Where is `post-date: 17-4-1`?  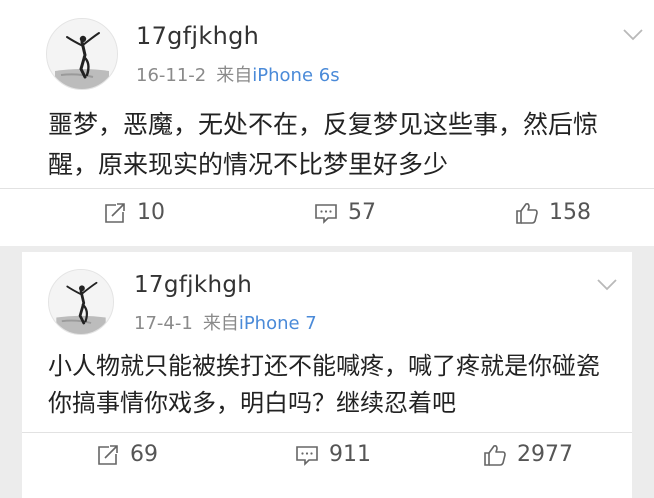
post-date: 17-4-1 is located at coordinates (163, 323).